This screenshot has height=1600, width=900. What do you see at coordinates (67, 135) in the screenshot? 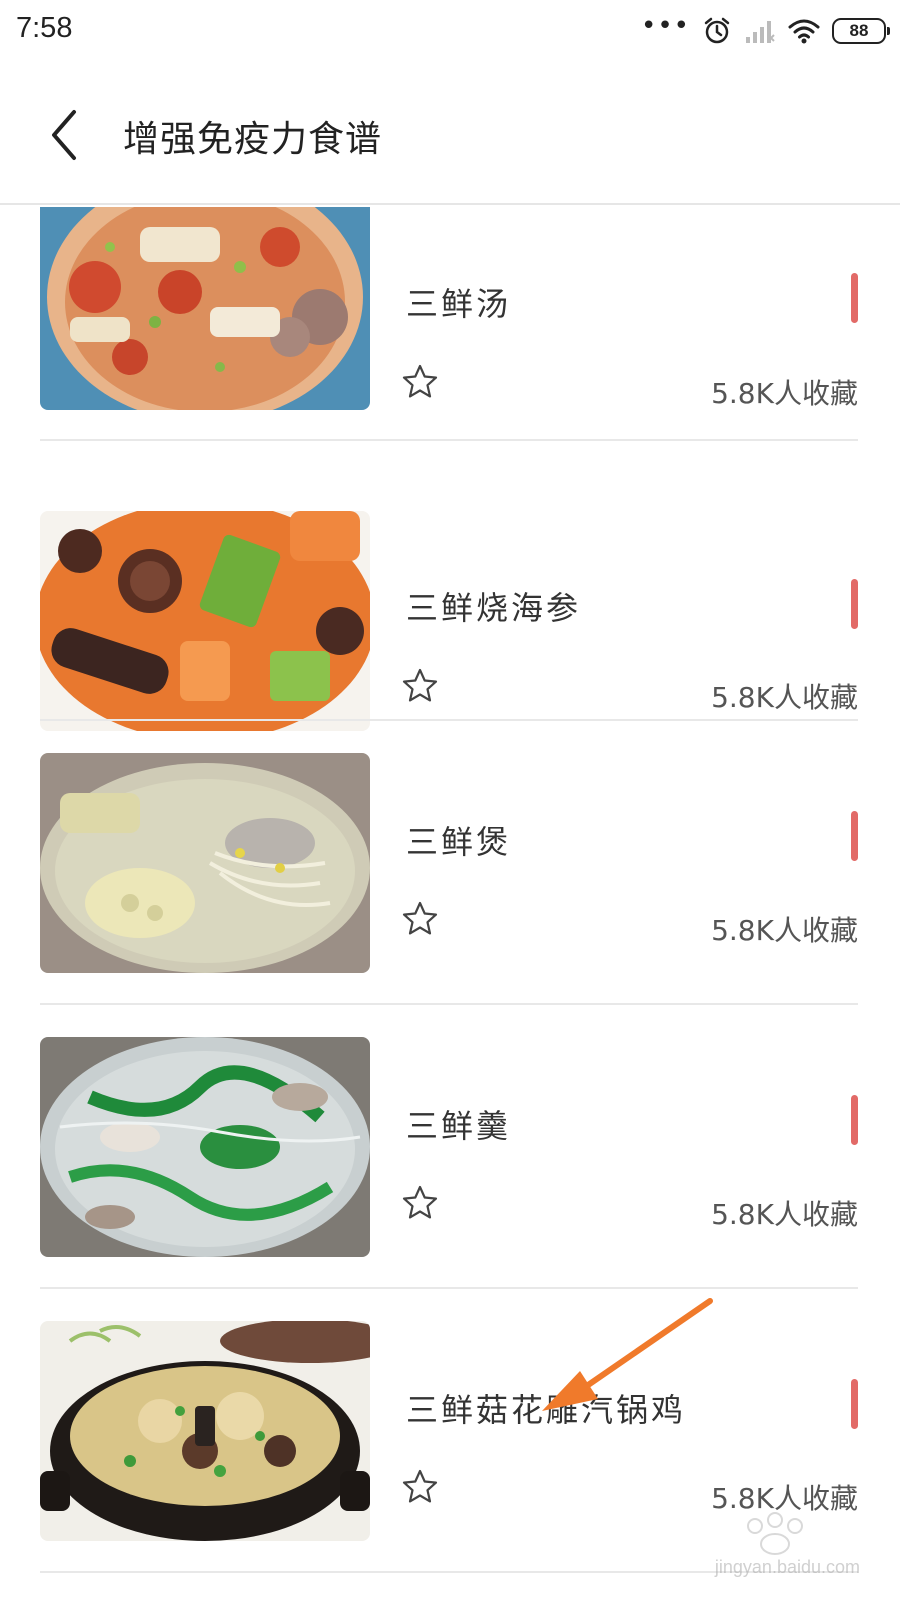
I see `chevron-left-icon` at bounding box center [67, 135].